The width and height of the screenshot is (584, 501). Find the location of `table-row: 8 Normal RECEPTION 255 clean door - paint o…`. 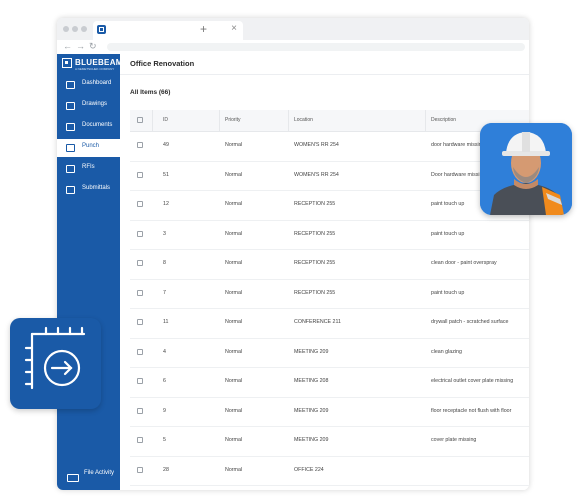

table-row: 8 Normal RECEPTION 255 clean door - paint o… is located at coordinates (329, 265).